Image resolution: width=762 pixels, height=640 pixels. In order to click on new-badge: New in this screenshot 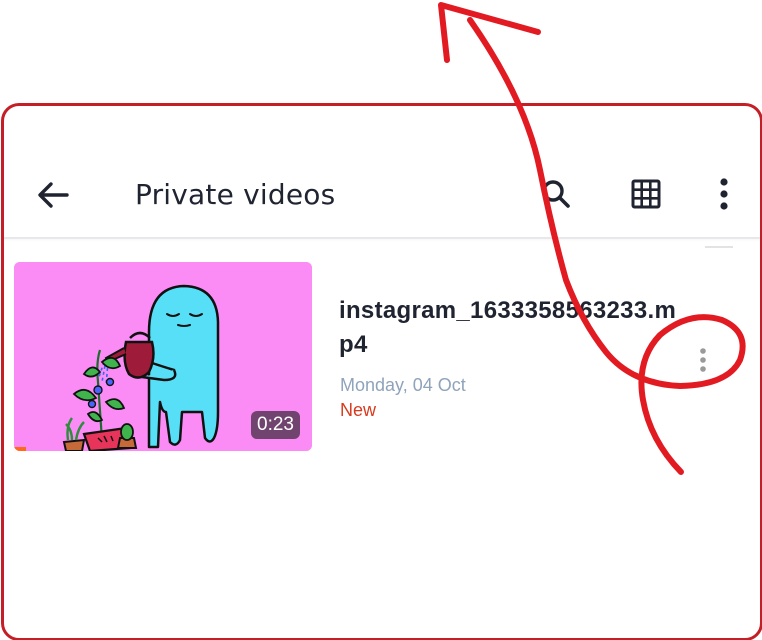, I will do `click(358, 410)`.